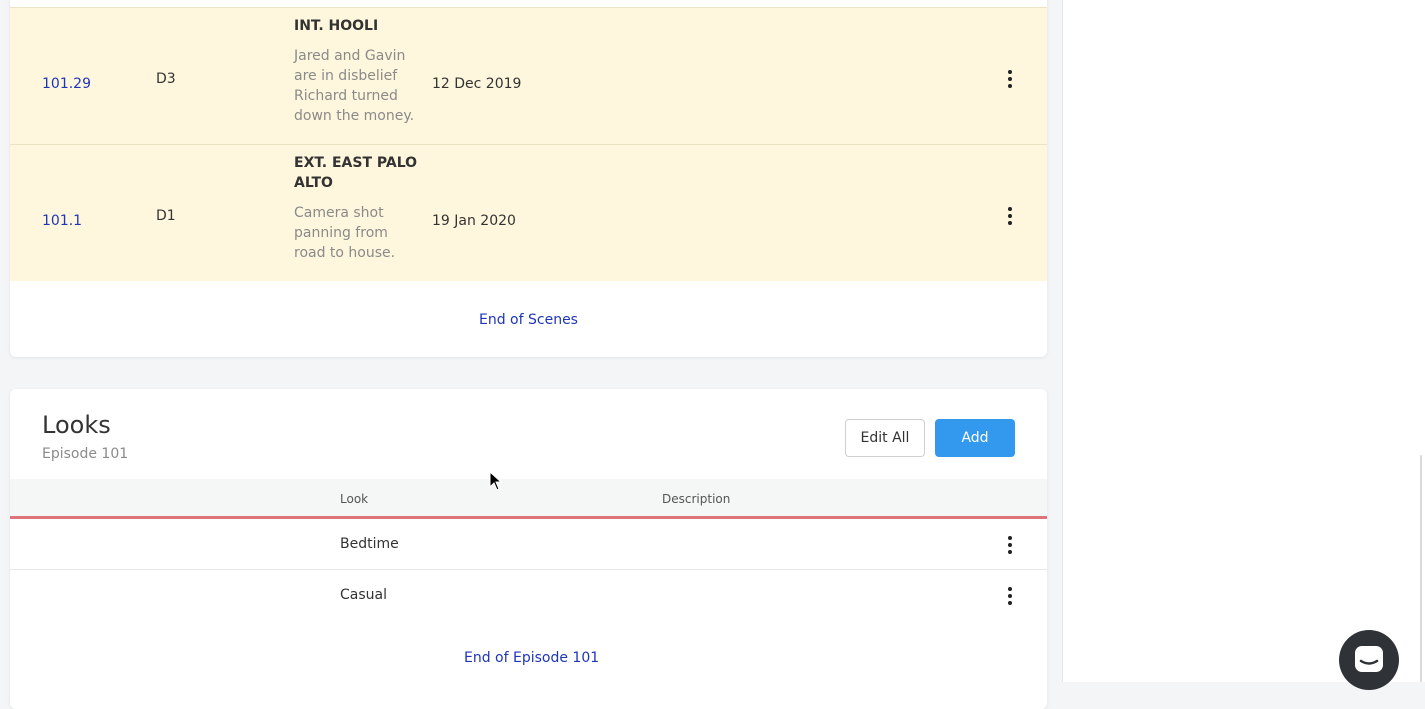 The height and width of the screenshot is (709, 1425). What do you see at coordinates (477, 84) in the screenshot?
I see `scene-date: 12 Dec 2019` at bounding box center [477, 84].